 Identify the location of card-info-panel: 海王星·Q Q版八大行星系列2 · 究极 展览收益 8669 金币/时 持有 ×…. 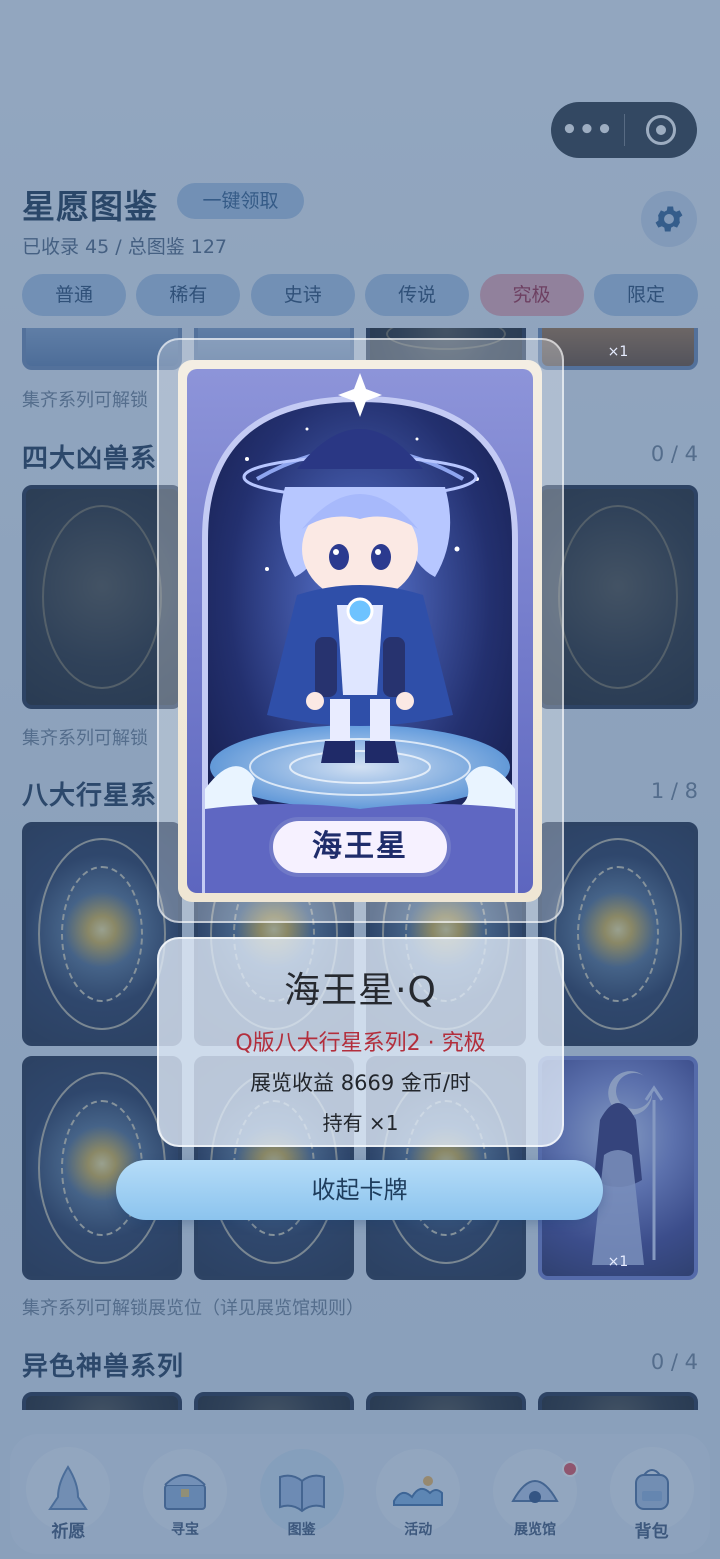
(360, 1042).